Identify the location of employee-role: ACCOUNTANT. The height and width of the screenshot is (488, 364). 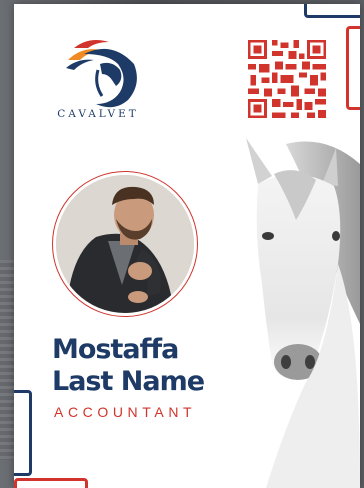
(125, 412).